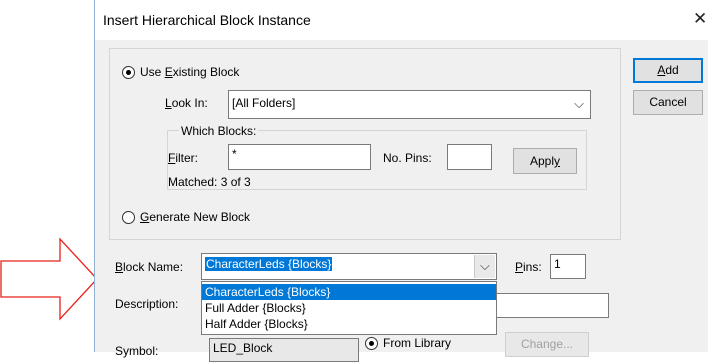 The height and width of the screenshot is (362, 708). What do you see at coordinates (264, 103) in the screenshot?
I see `look-in-value: [All Folders]` at bounding box center [264, 103].